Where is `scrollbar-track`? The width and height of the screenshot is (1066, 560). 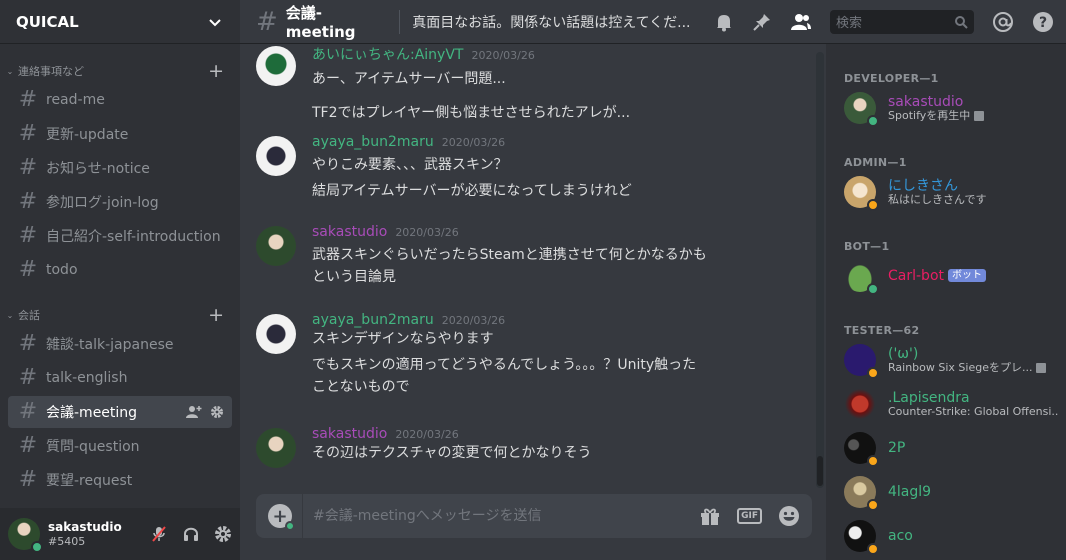
scrollbar-track is located at coordinates (820, 270).